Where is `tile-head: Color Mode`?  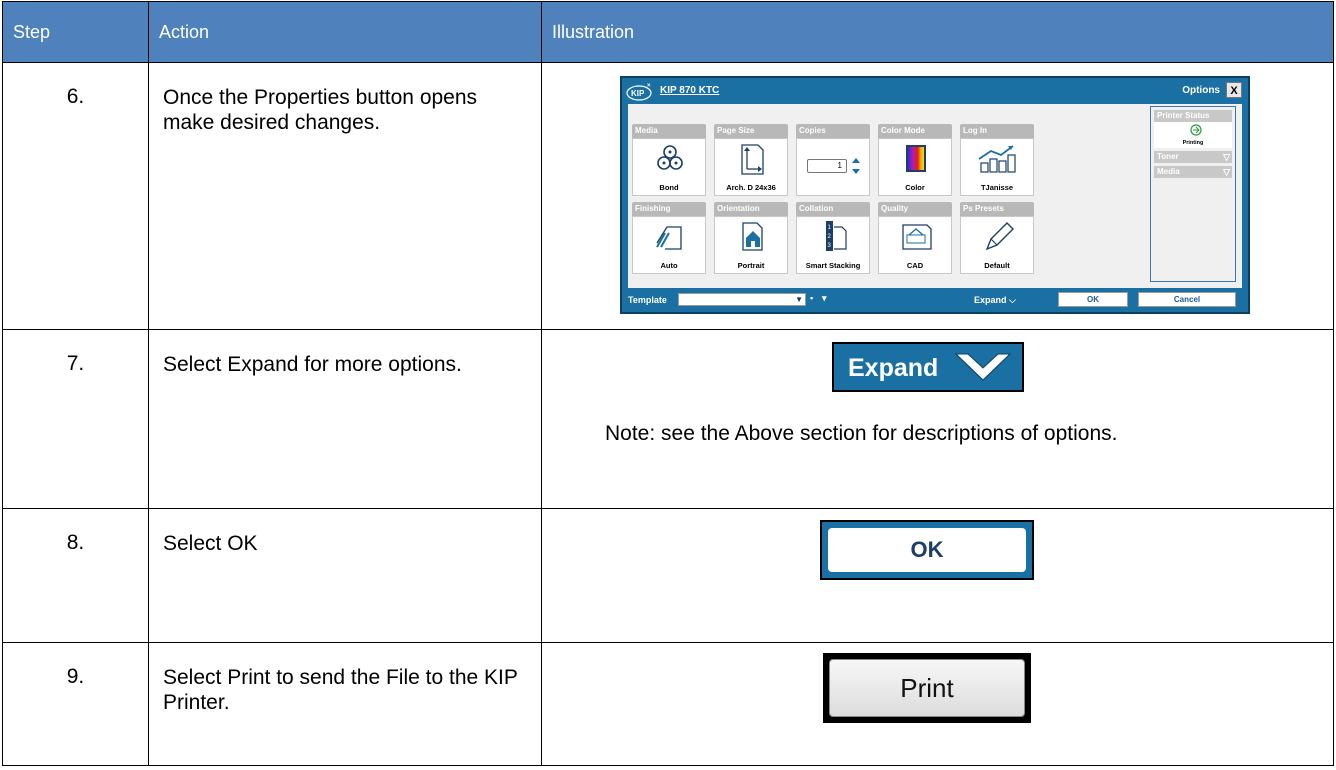 tile-head: Color Mode is located at coordinates (915, 131).